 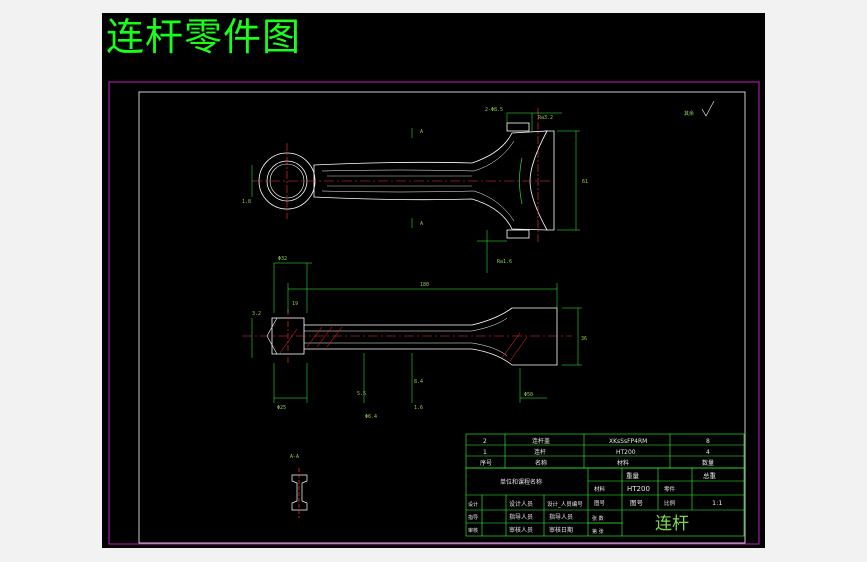 What do you see at coordinates (717, 503) in the screenshot?
I see `scale-value: 1:1` at bounding box center [717, 503].